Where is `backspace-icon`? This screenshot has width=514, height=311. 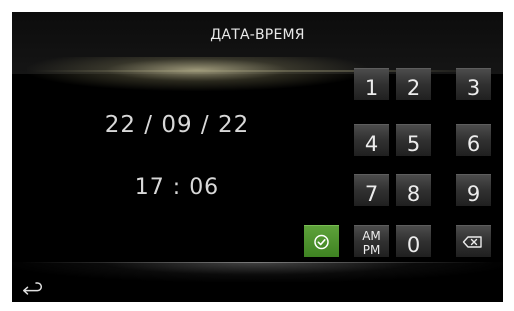 backspace-icon is located at coordinates (472, 242).